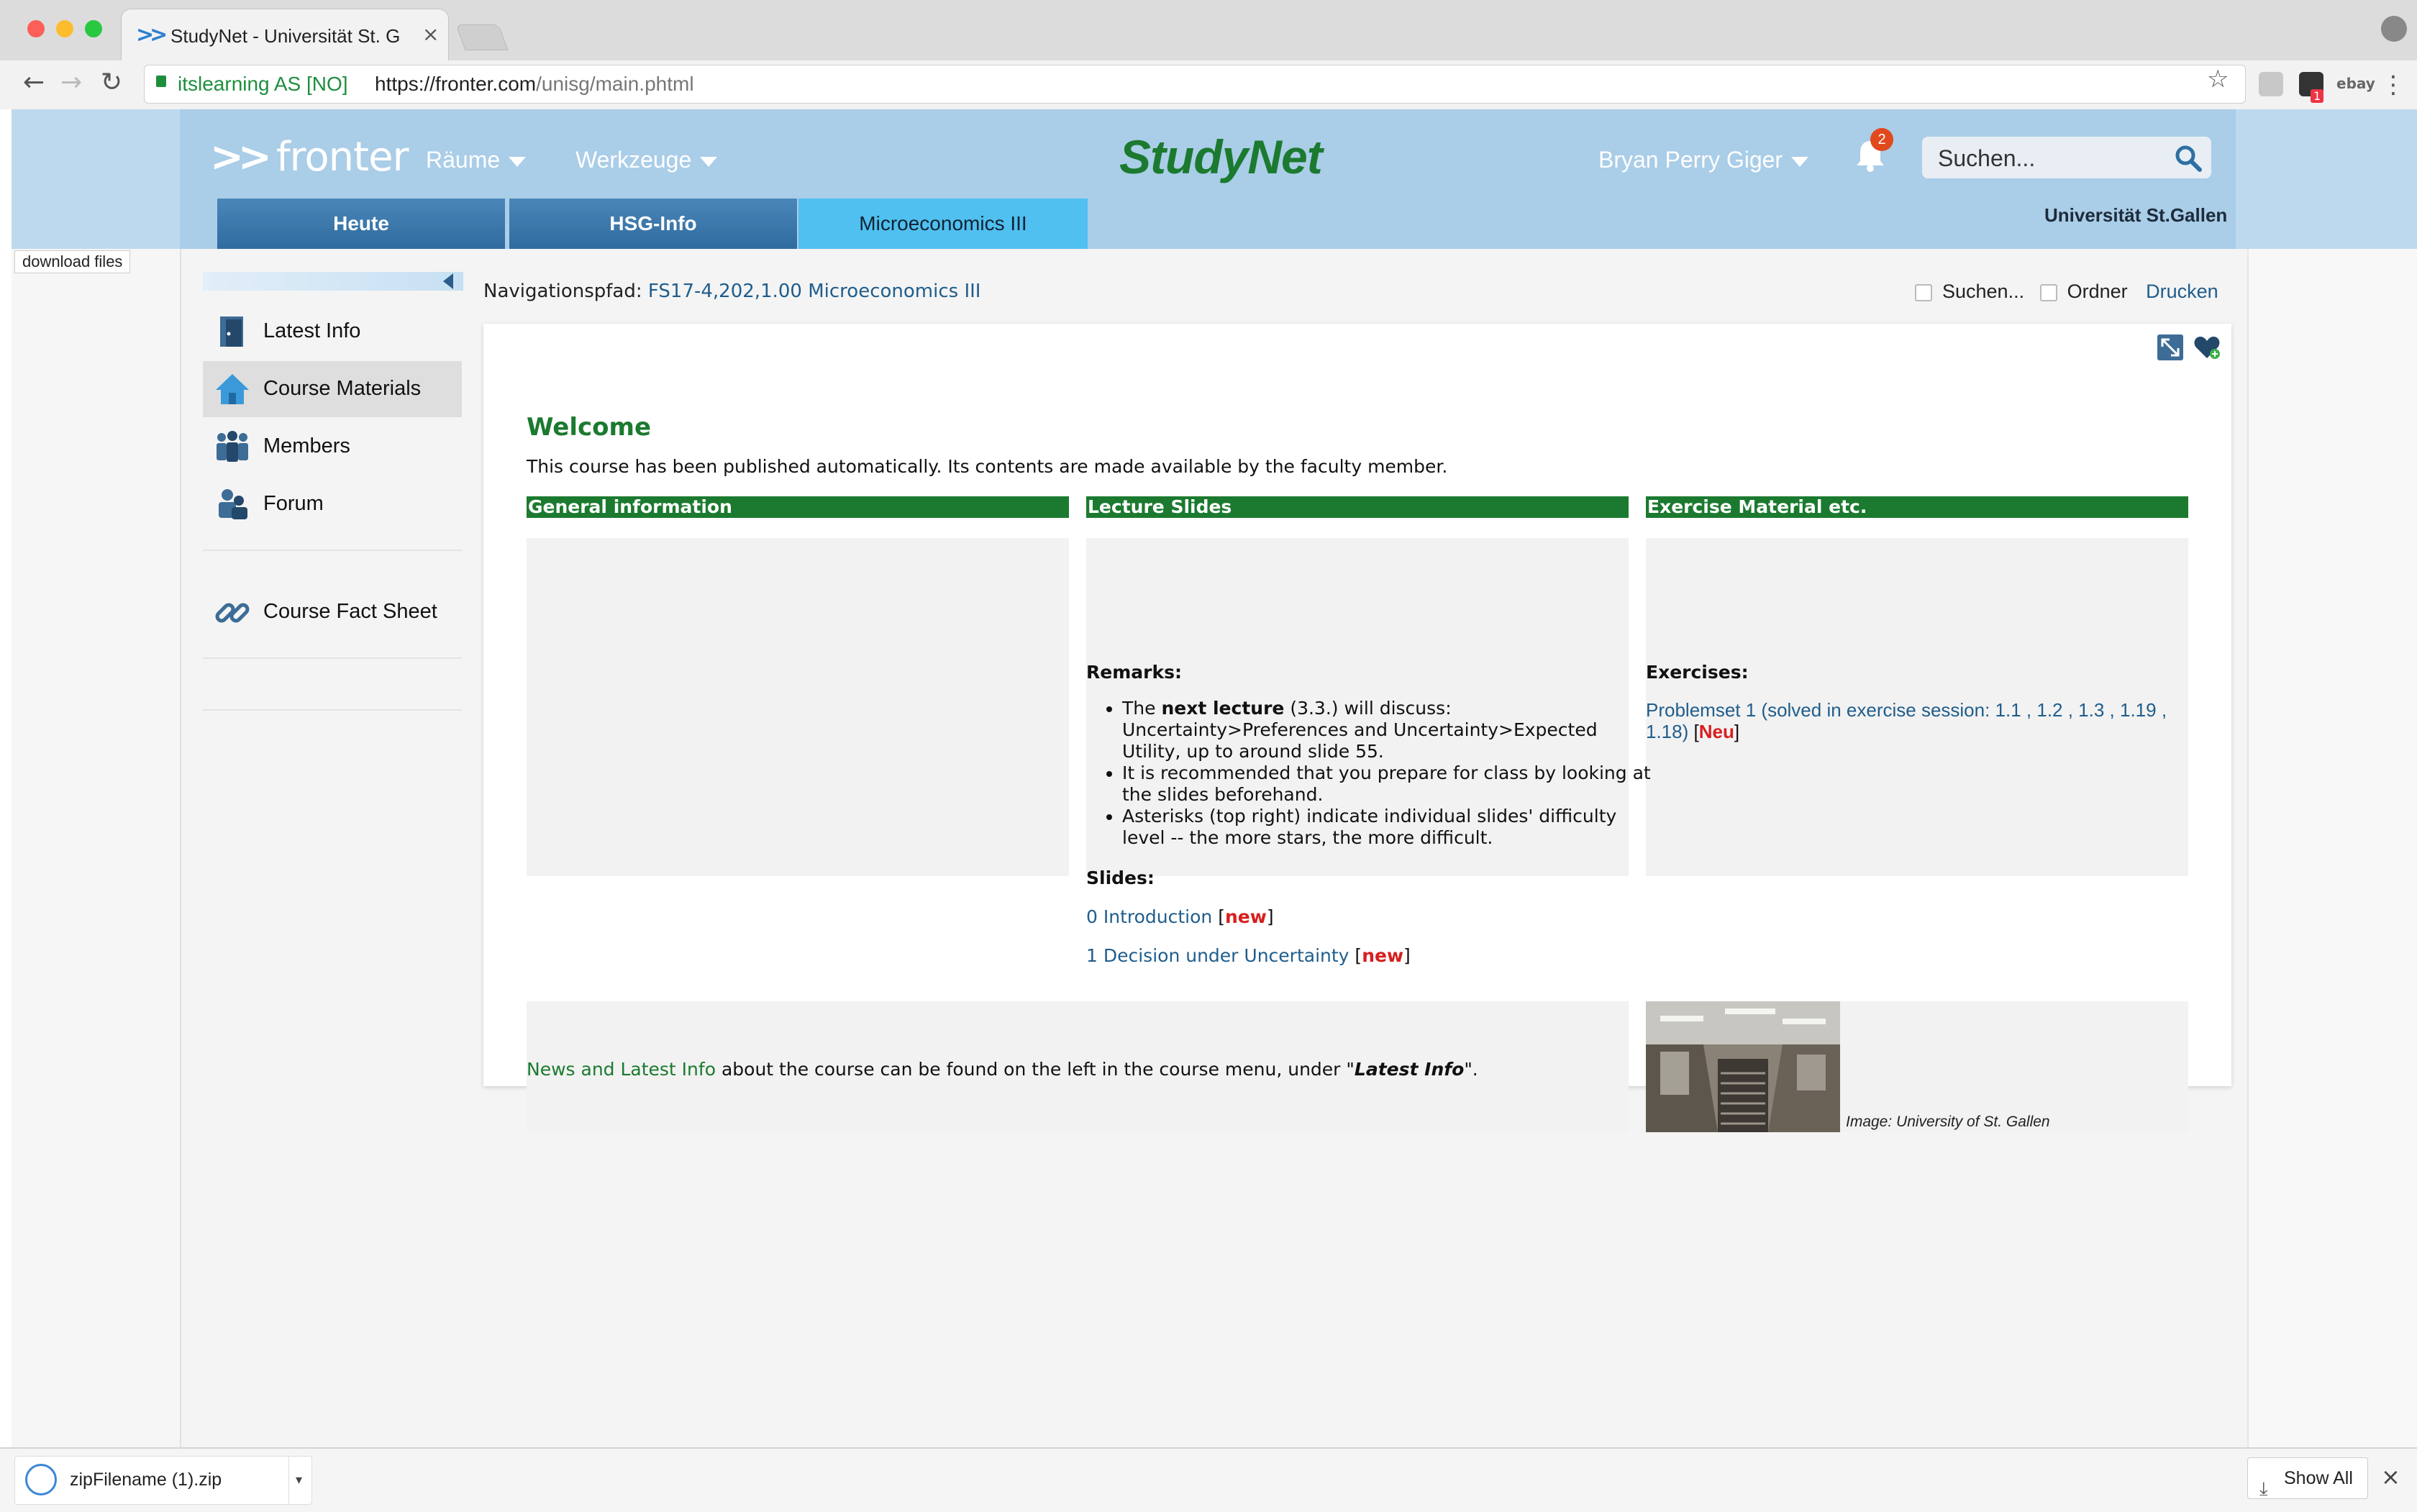 This screenshot has height=1512, width=2417. I want to click on remarks-heading: Remarks:, so click(1134, 673).